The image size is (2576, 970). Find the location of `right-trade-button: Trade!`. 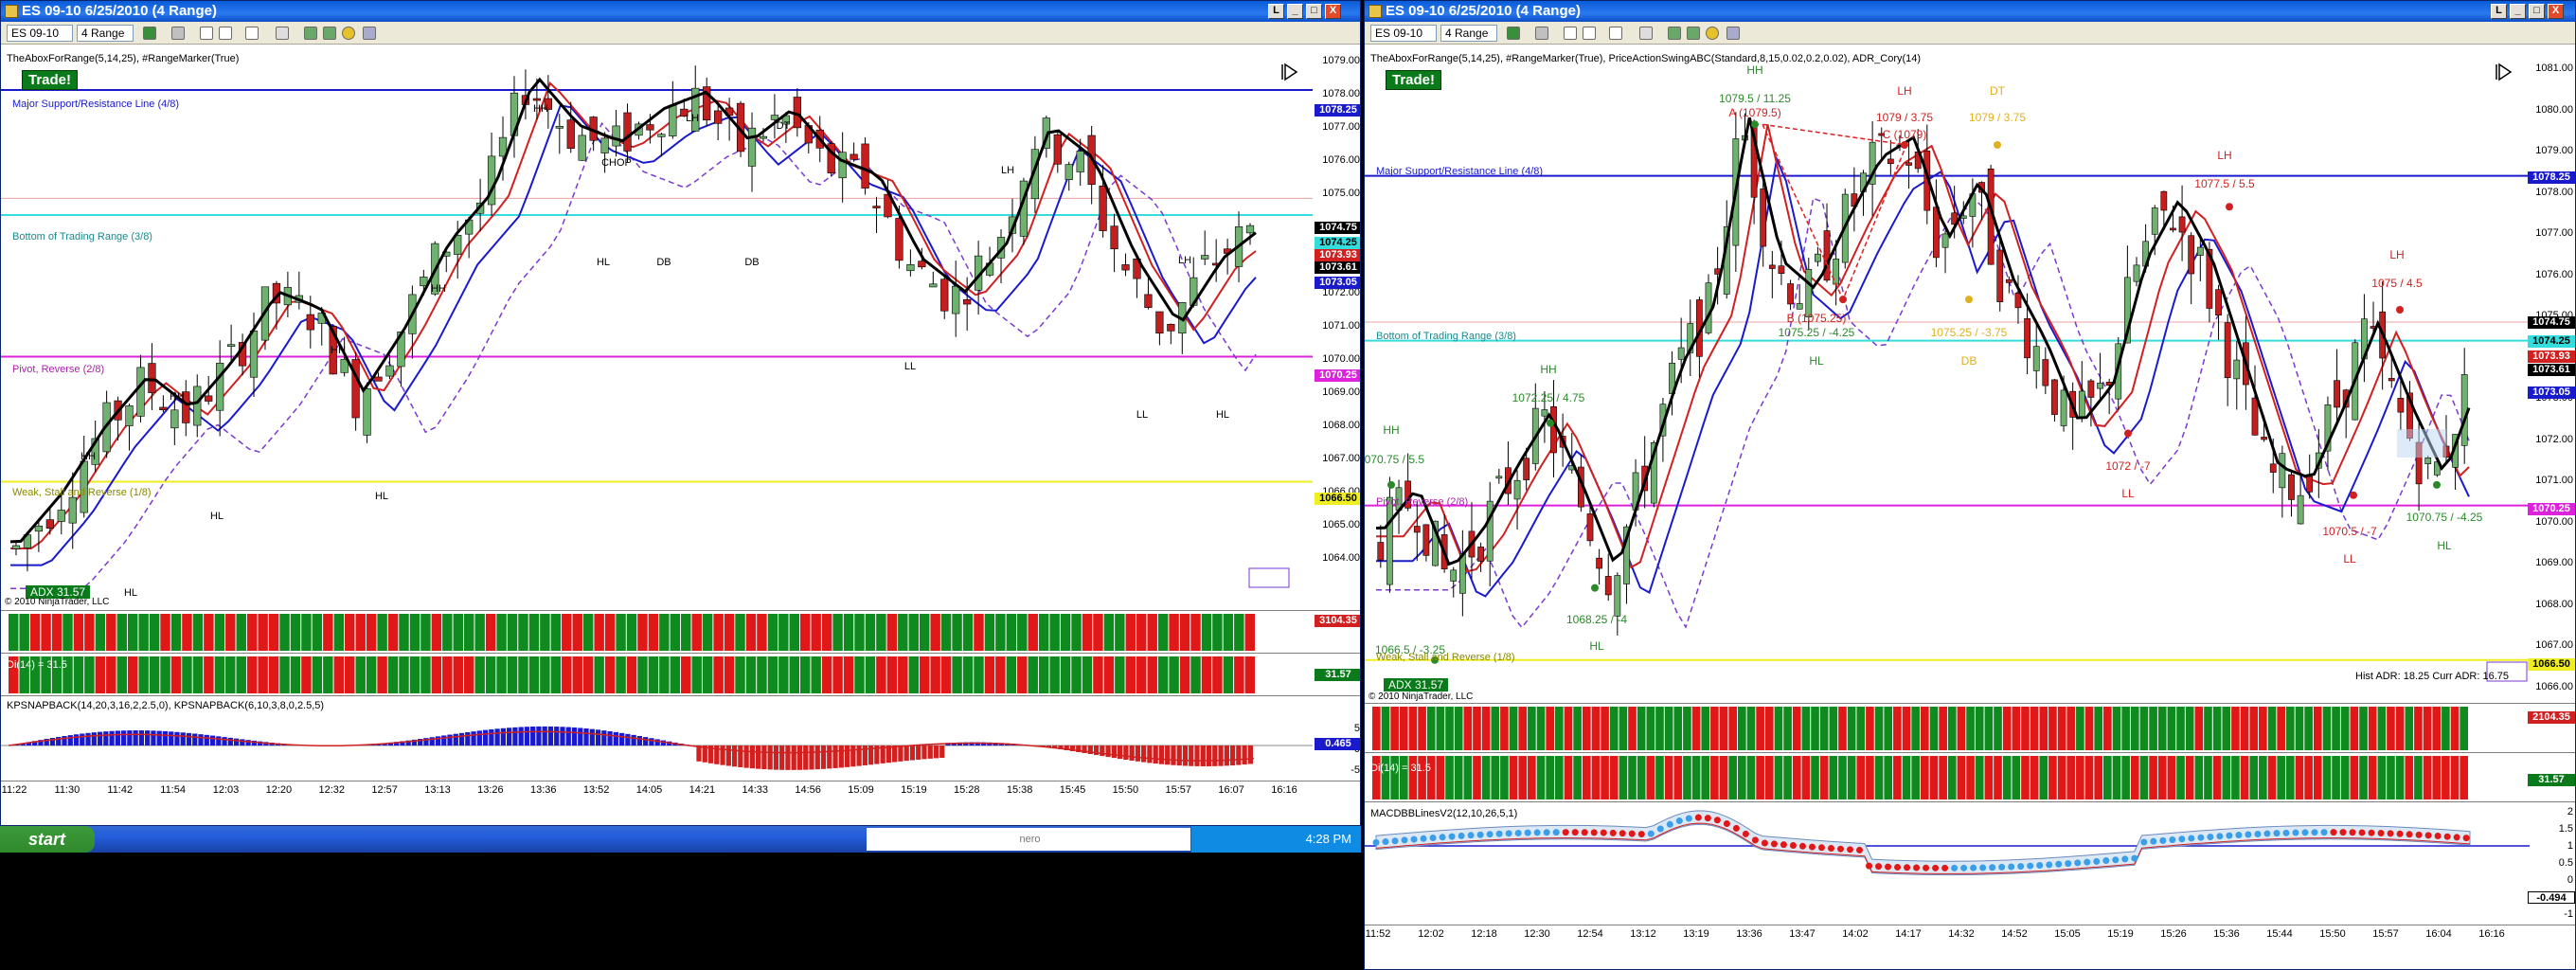

right-trade-button: Trade! is located at coordinates (1414, 80).